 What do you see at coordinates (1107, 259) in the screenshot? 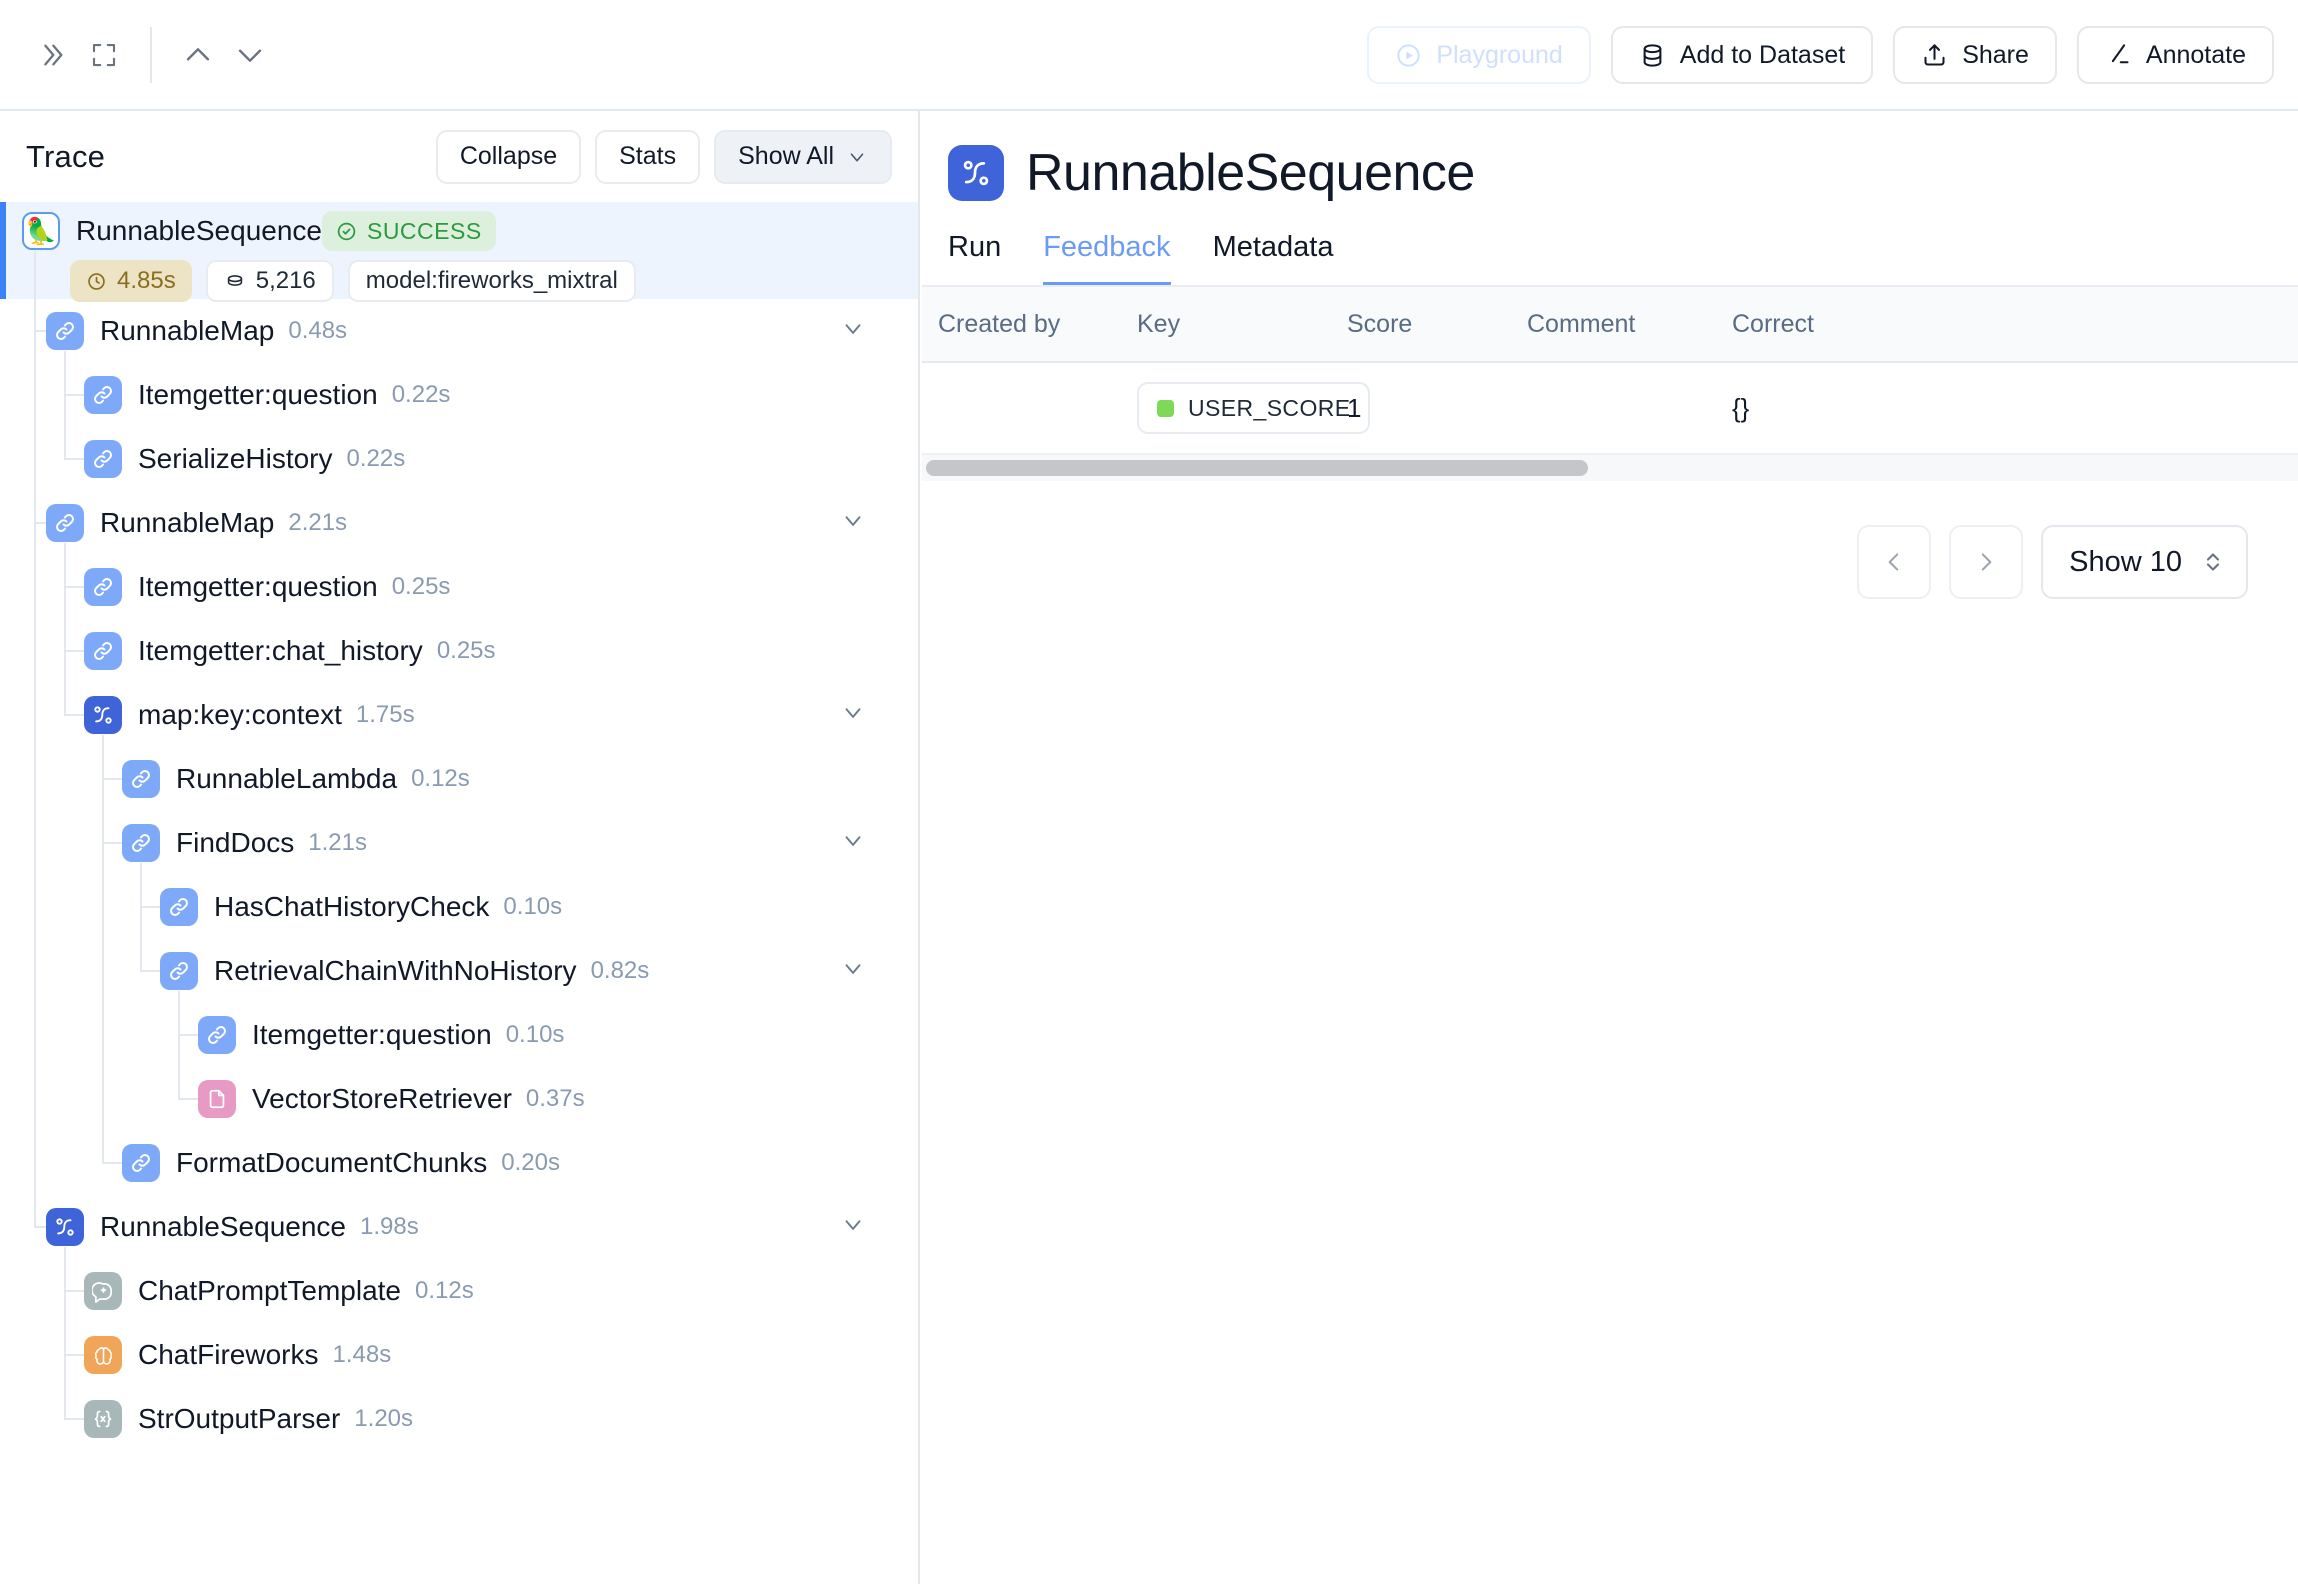
I see `tab-feedback: Feedback` at bounding box center [1107, 259].